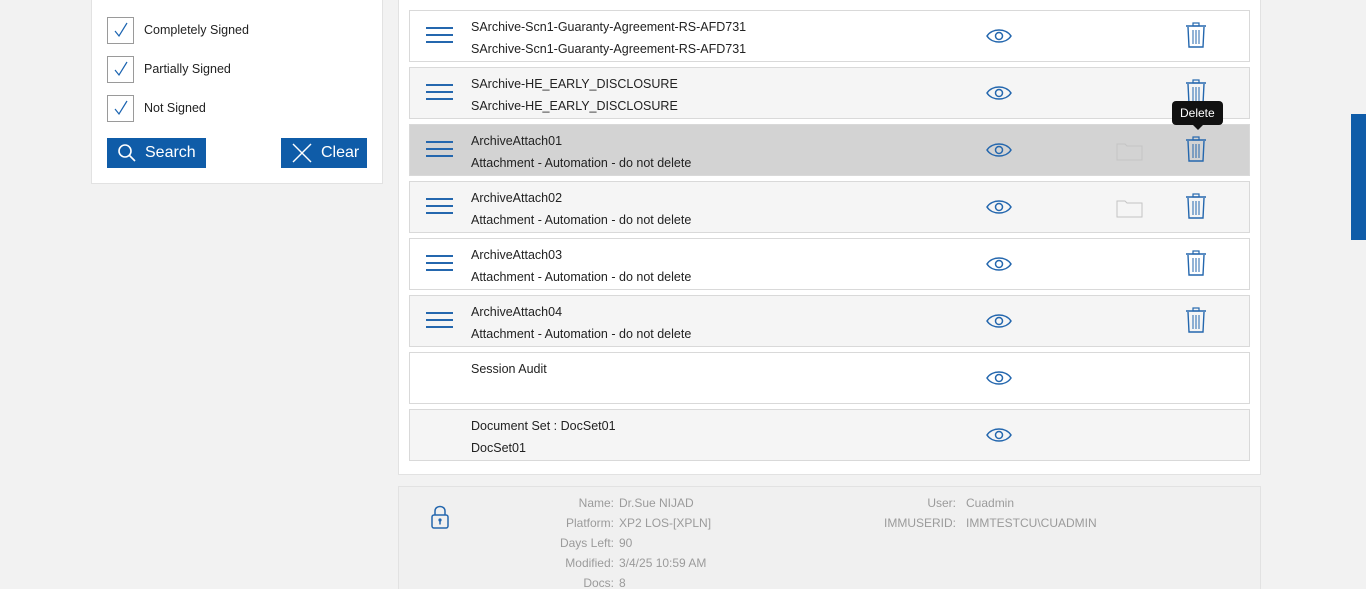  Describe the element at coordinates (586, 543) in the screenshot. I see `days-left-label: Days Left:` at that location.